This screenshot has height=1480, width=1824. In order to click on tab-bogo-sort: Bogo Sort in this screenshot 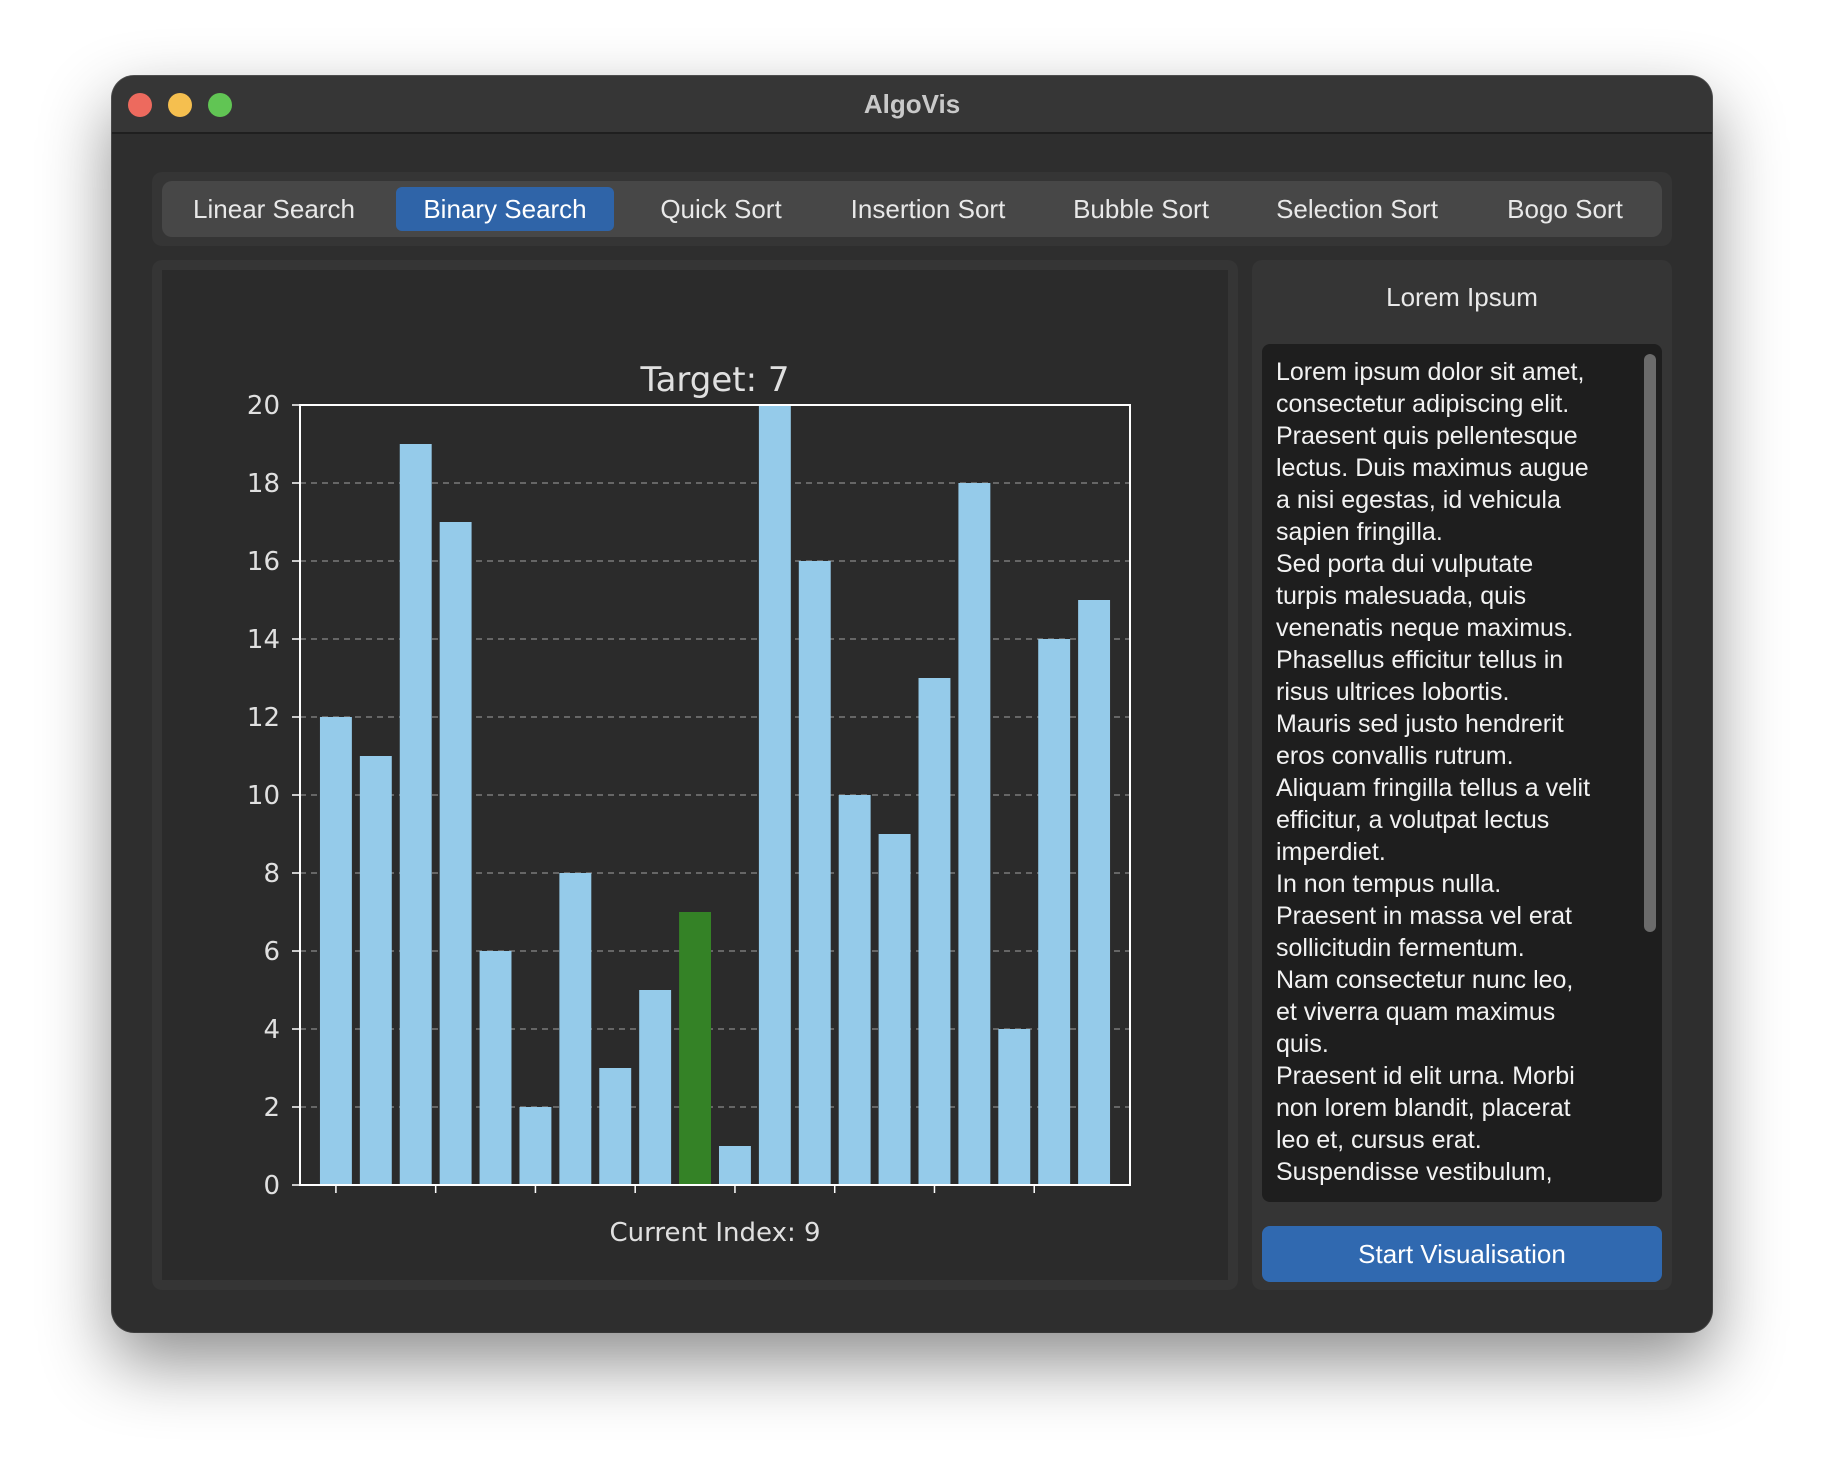, I will do `click(1565, 209)`.